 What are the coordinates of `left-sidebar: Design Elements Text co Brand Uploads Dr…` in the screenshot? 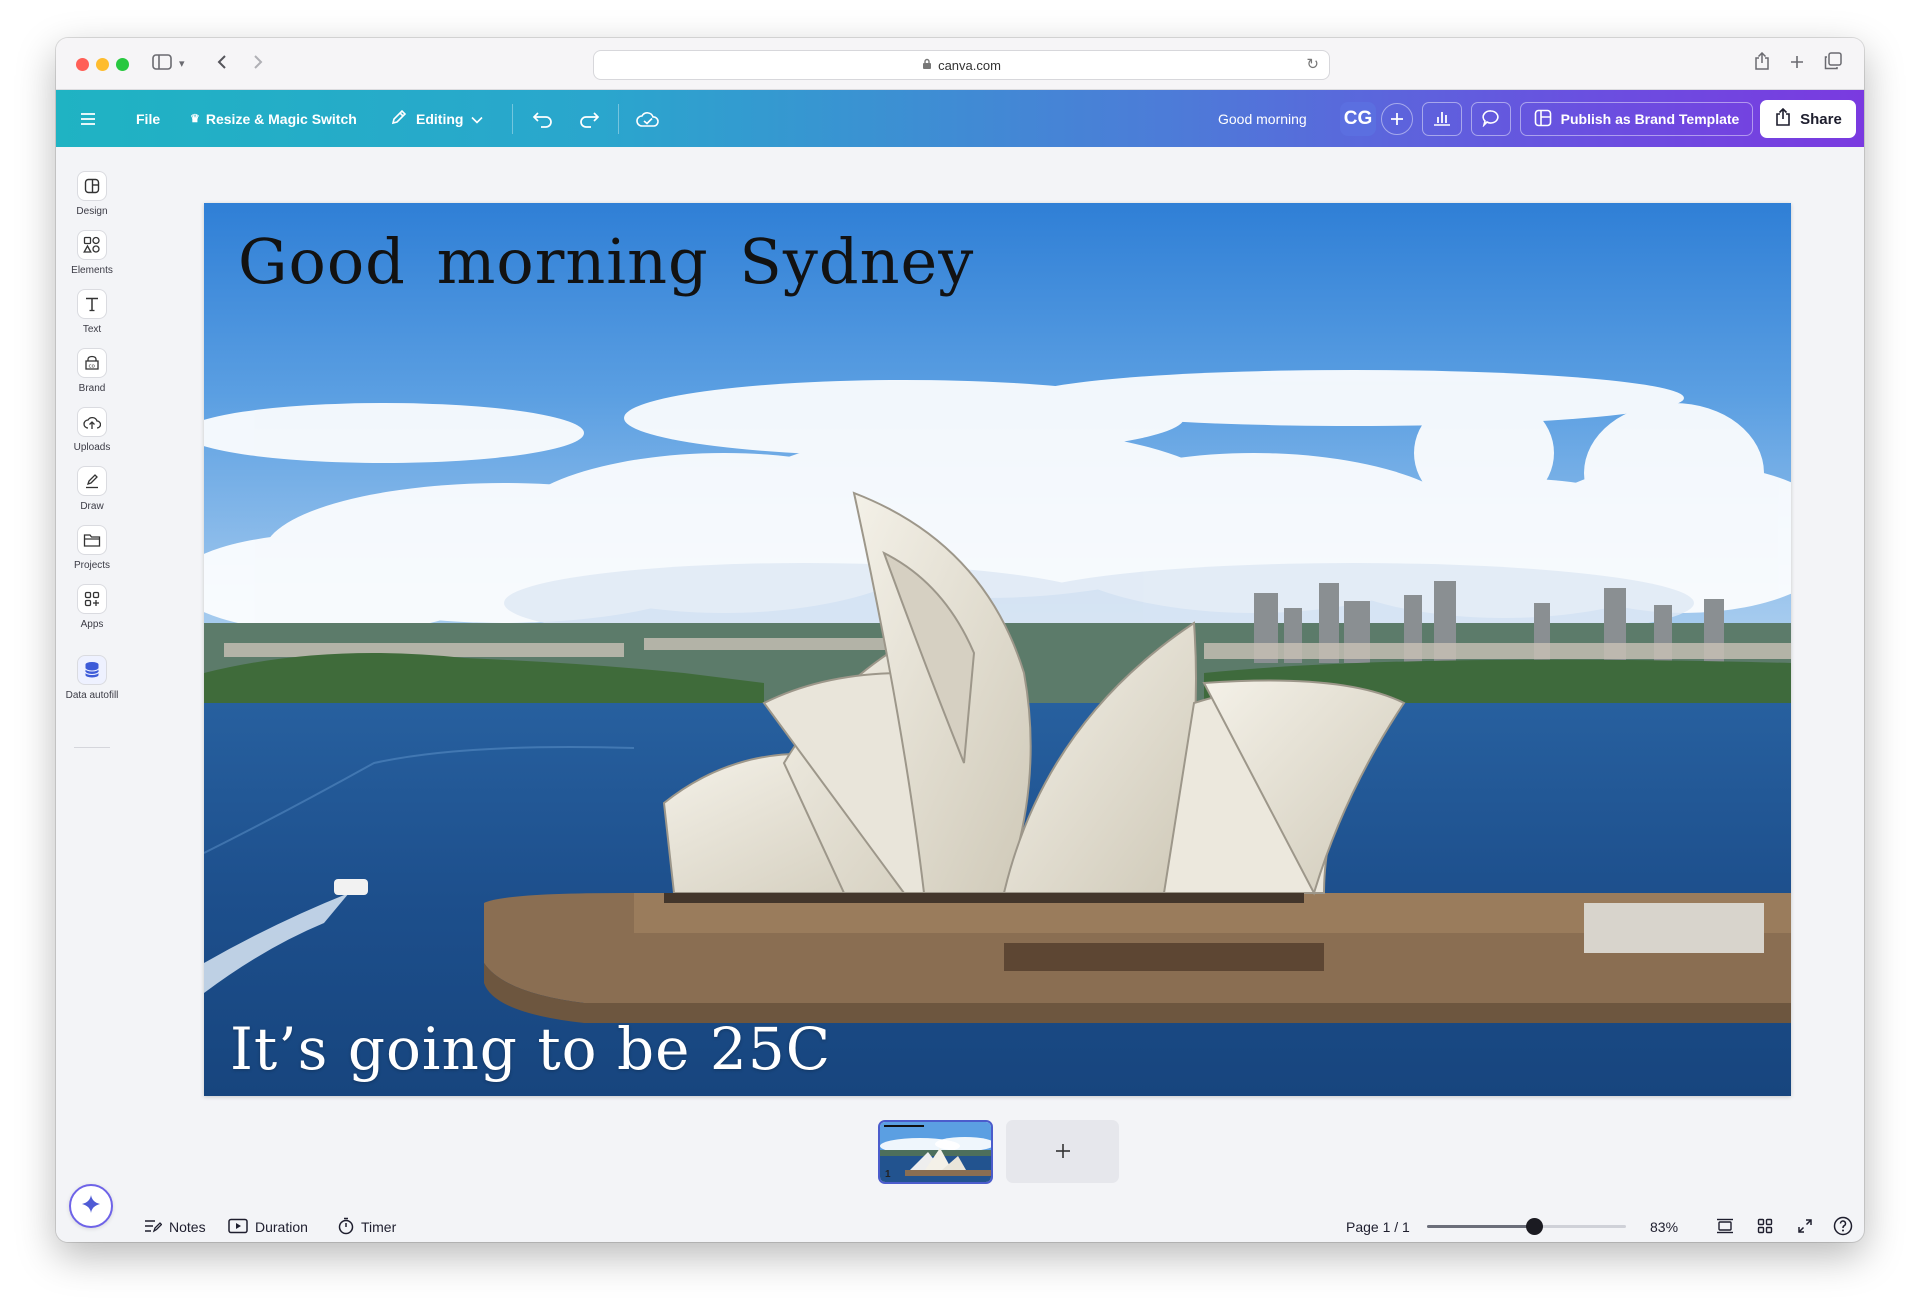 It's located at (92, 694).